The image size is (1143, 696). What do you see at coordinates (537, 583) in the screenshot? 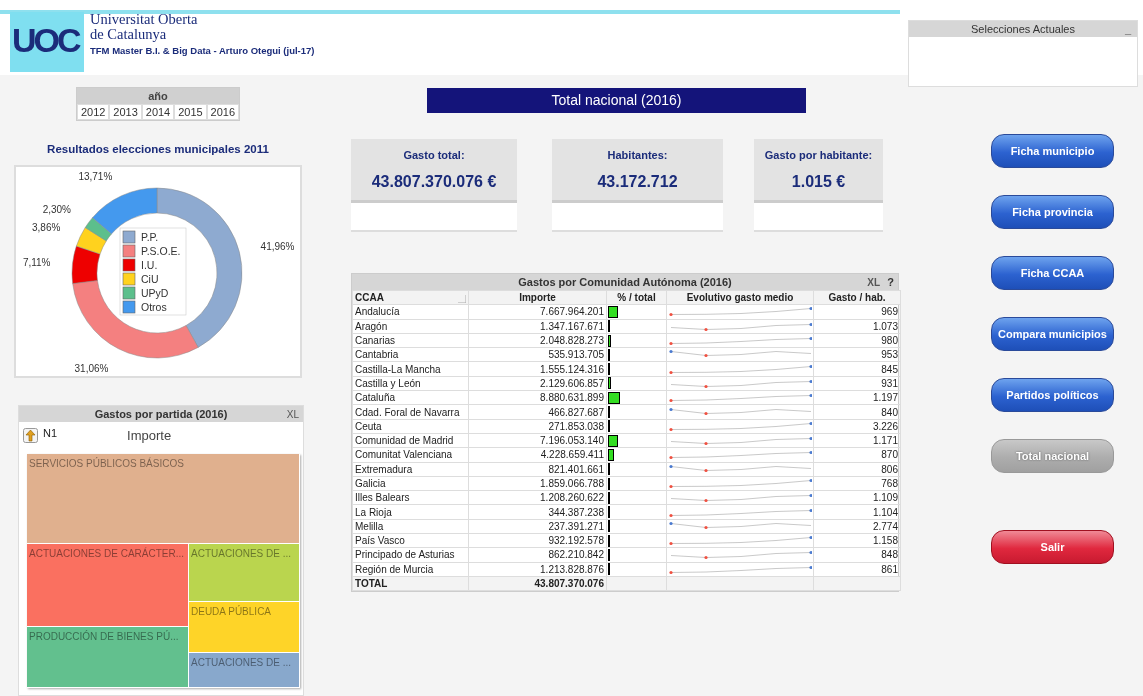
I see `total-value: 43.807.370.076` at bounding box center [537, 583].